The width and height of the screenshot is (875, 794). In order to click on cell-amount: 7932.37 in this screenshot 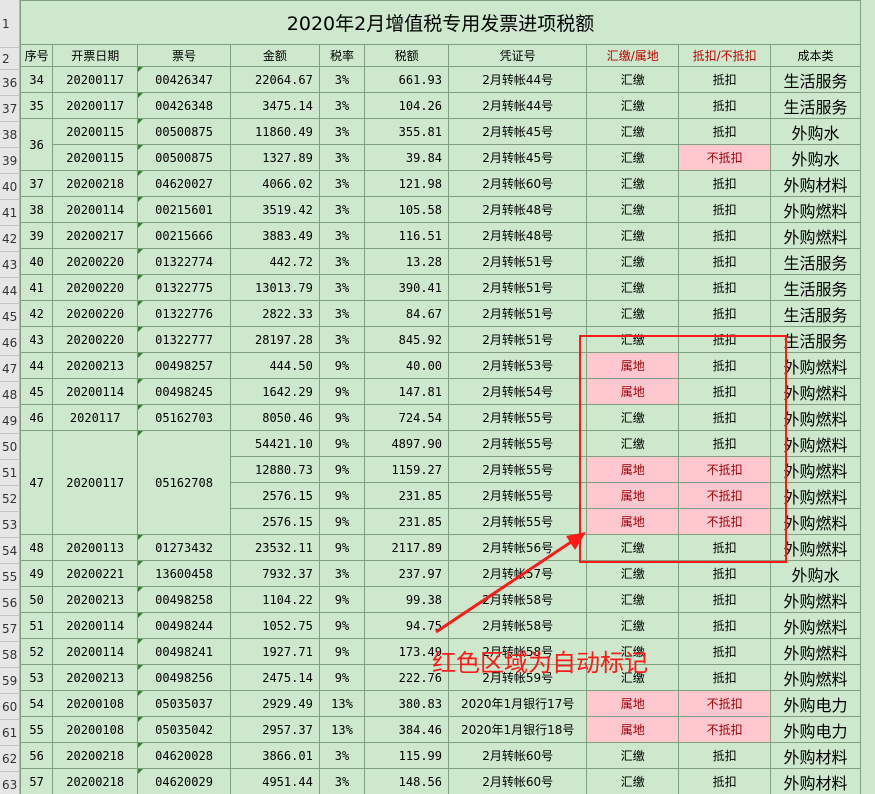, I will do `click(274, 573)`.